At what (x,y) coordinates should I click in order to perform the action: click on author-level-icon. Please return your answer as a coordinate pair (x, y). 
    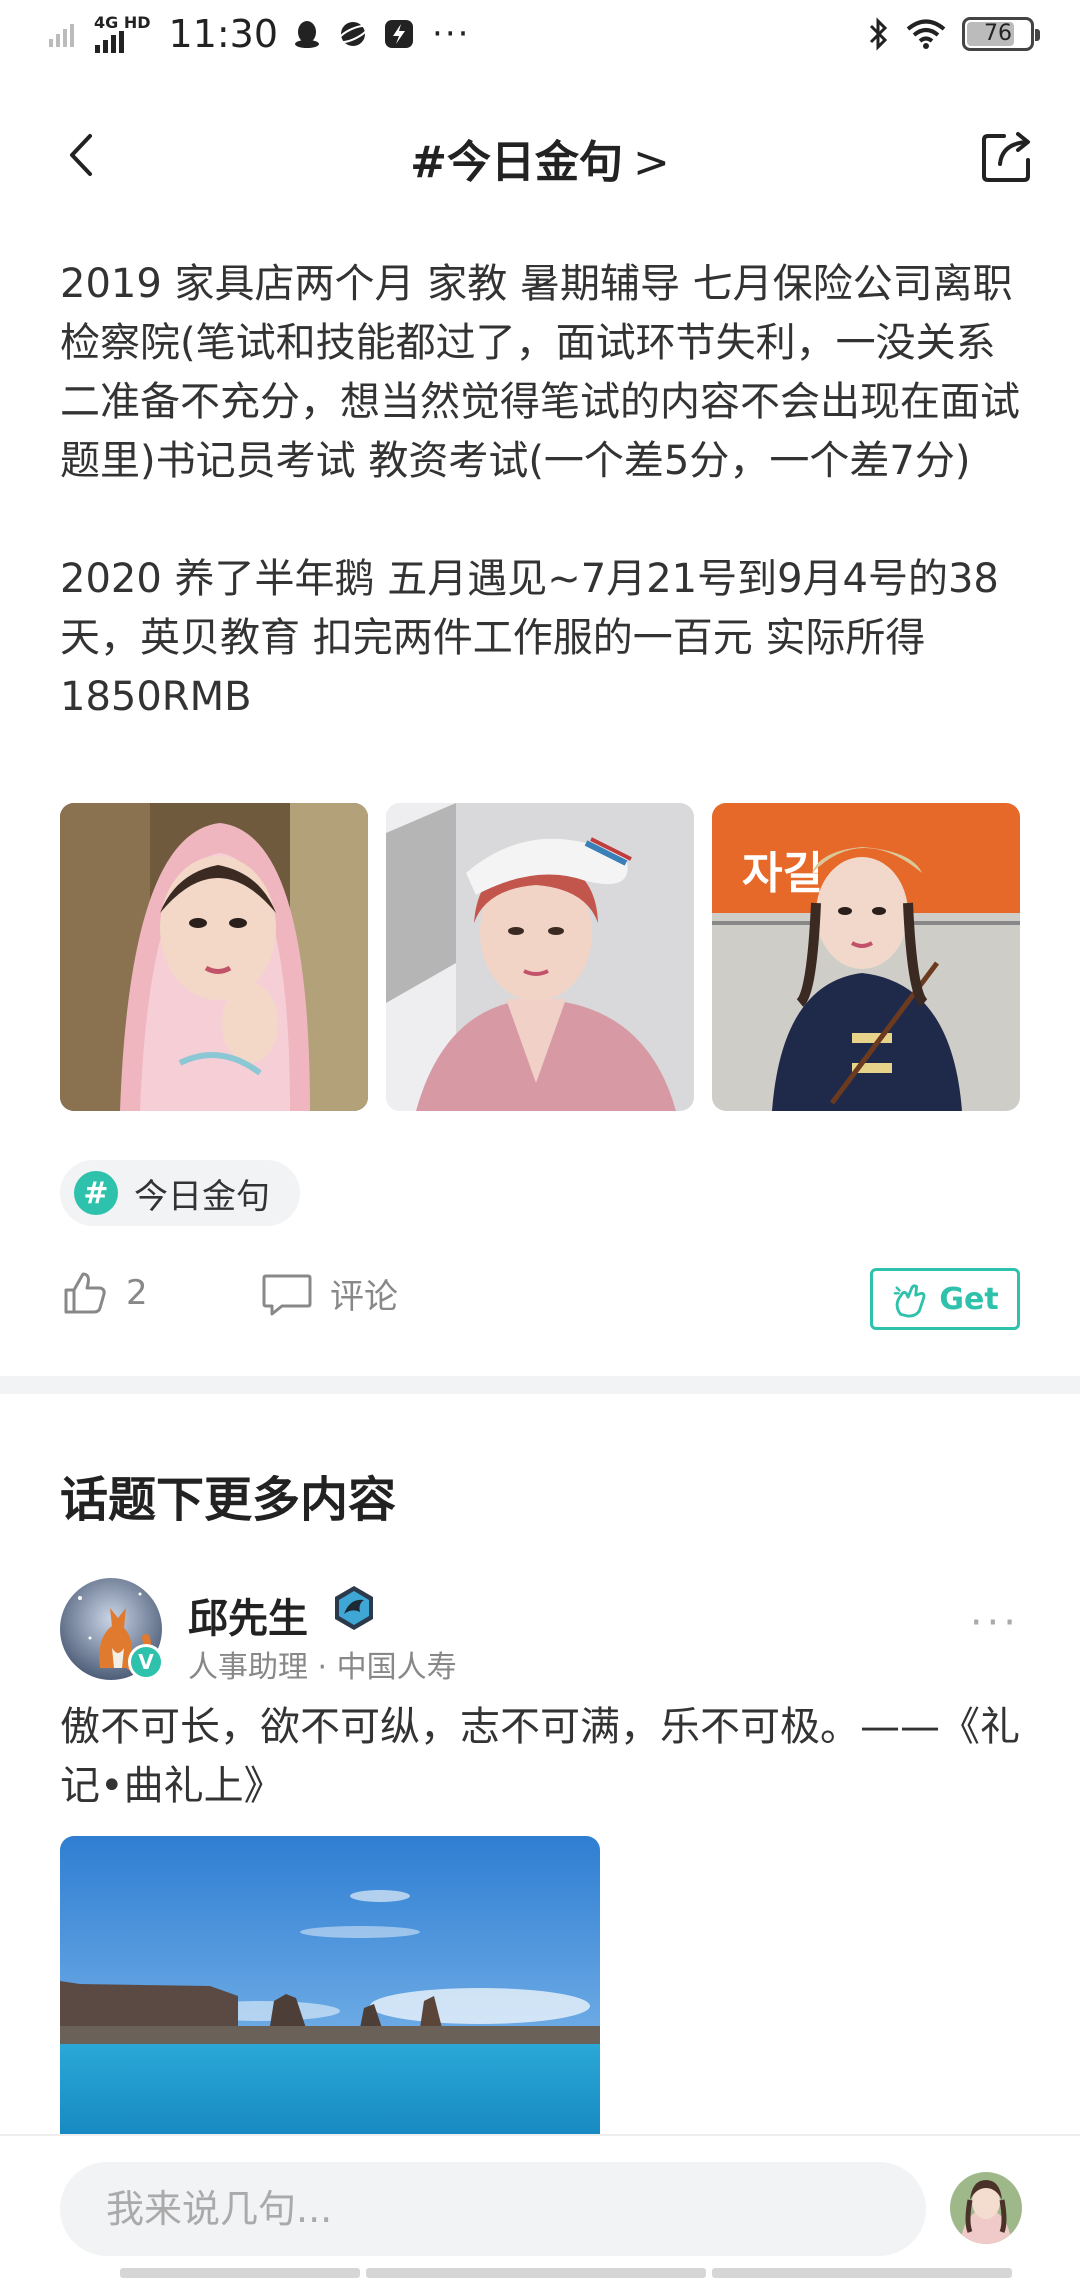
    Looking at the image, I should click on (354, 1608).